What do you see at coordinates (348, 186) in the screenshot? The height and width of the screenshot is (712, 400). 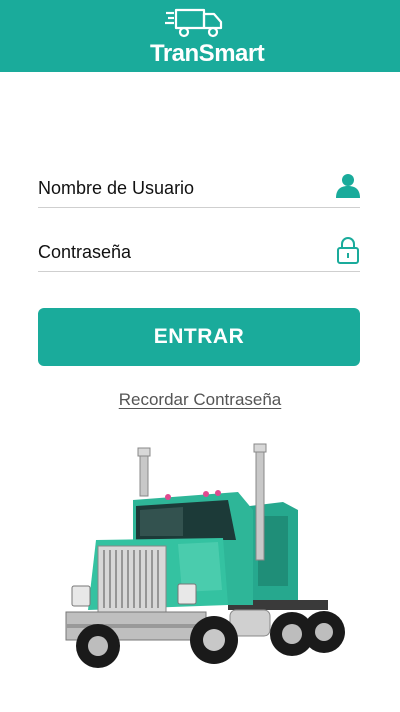 I see `user-icon` at bounding box center [348, 186].